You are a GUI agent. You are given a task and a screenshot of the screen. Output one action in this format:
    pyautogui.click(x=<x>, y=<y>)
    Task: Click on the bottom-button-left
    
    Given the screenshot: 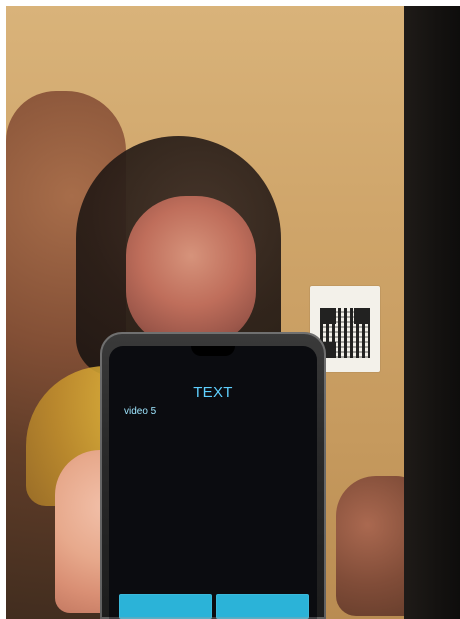 What is the action you would take?
    pyautogui.click(x=165, y=606)
    